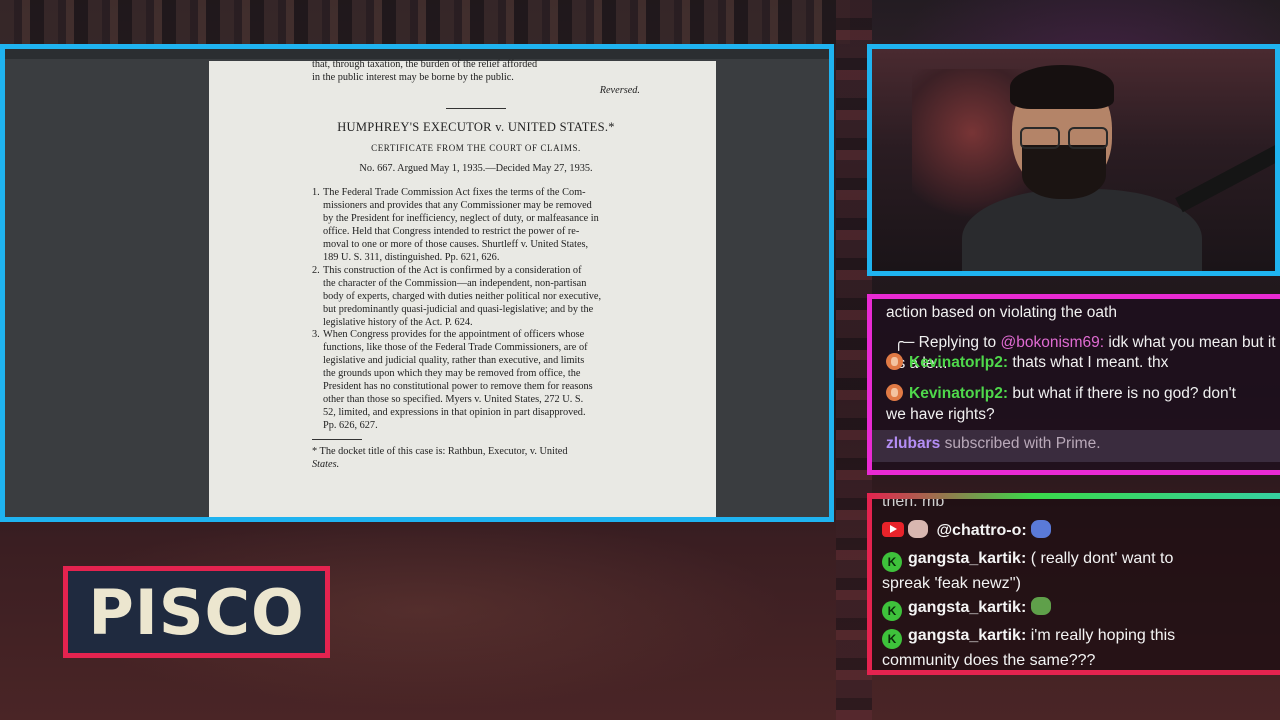 The image size is (1280, 720). I want to click on chat-message: @chattro-o:, so click(967, 530).